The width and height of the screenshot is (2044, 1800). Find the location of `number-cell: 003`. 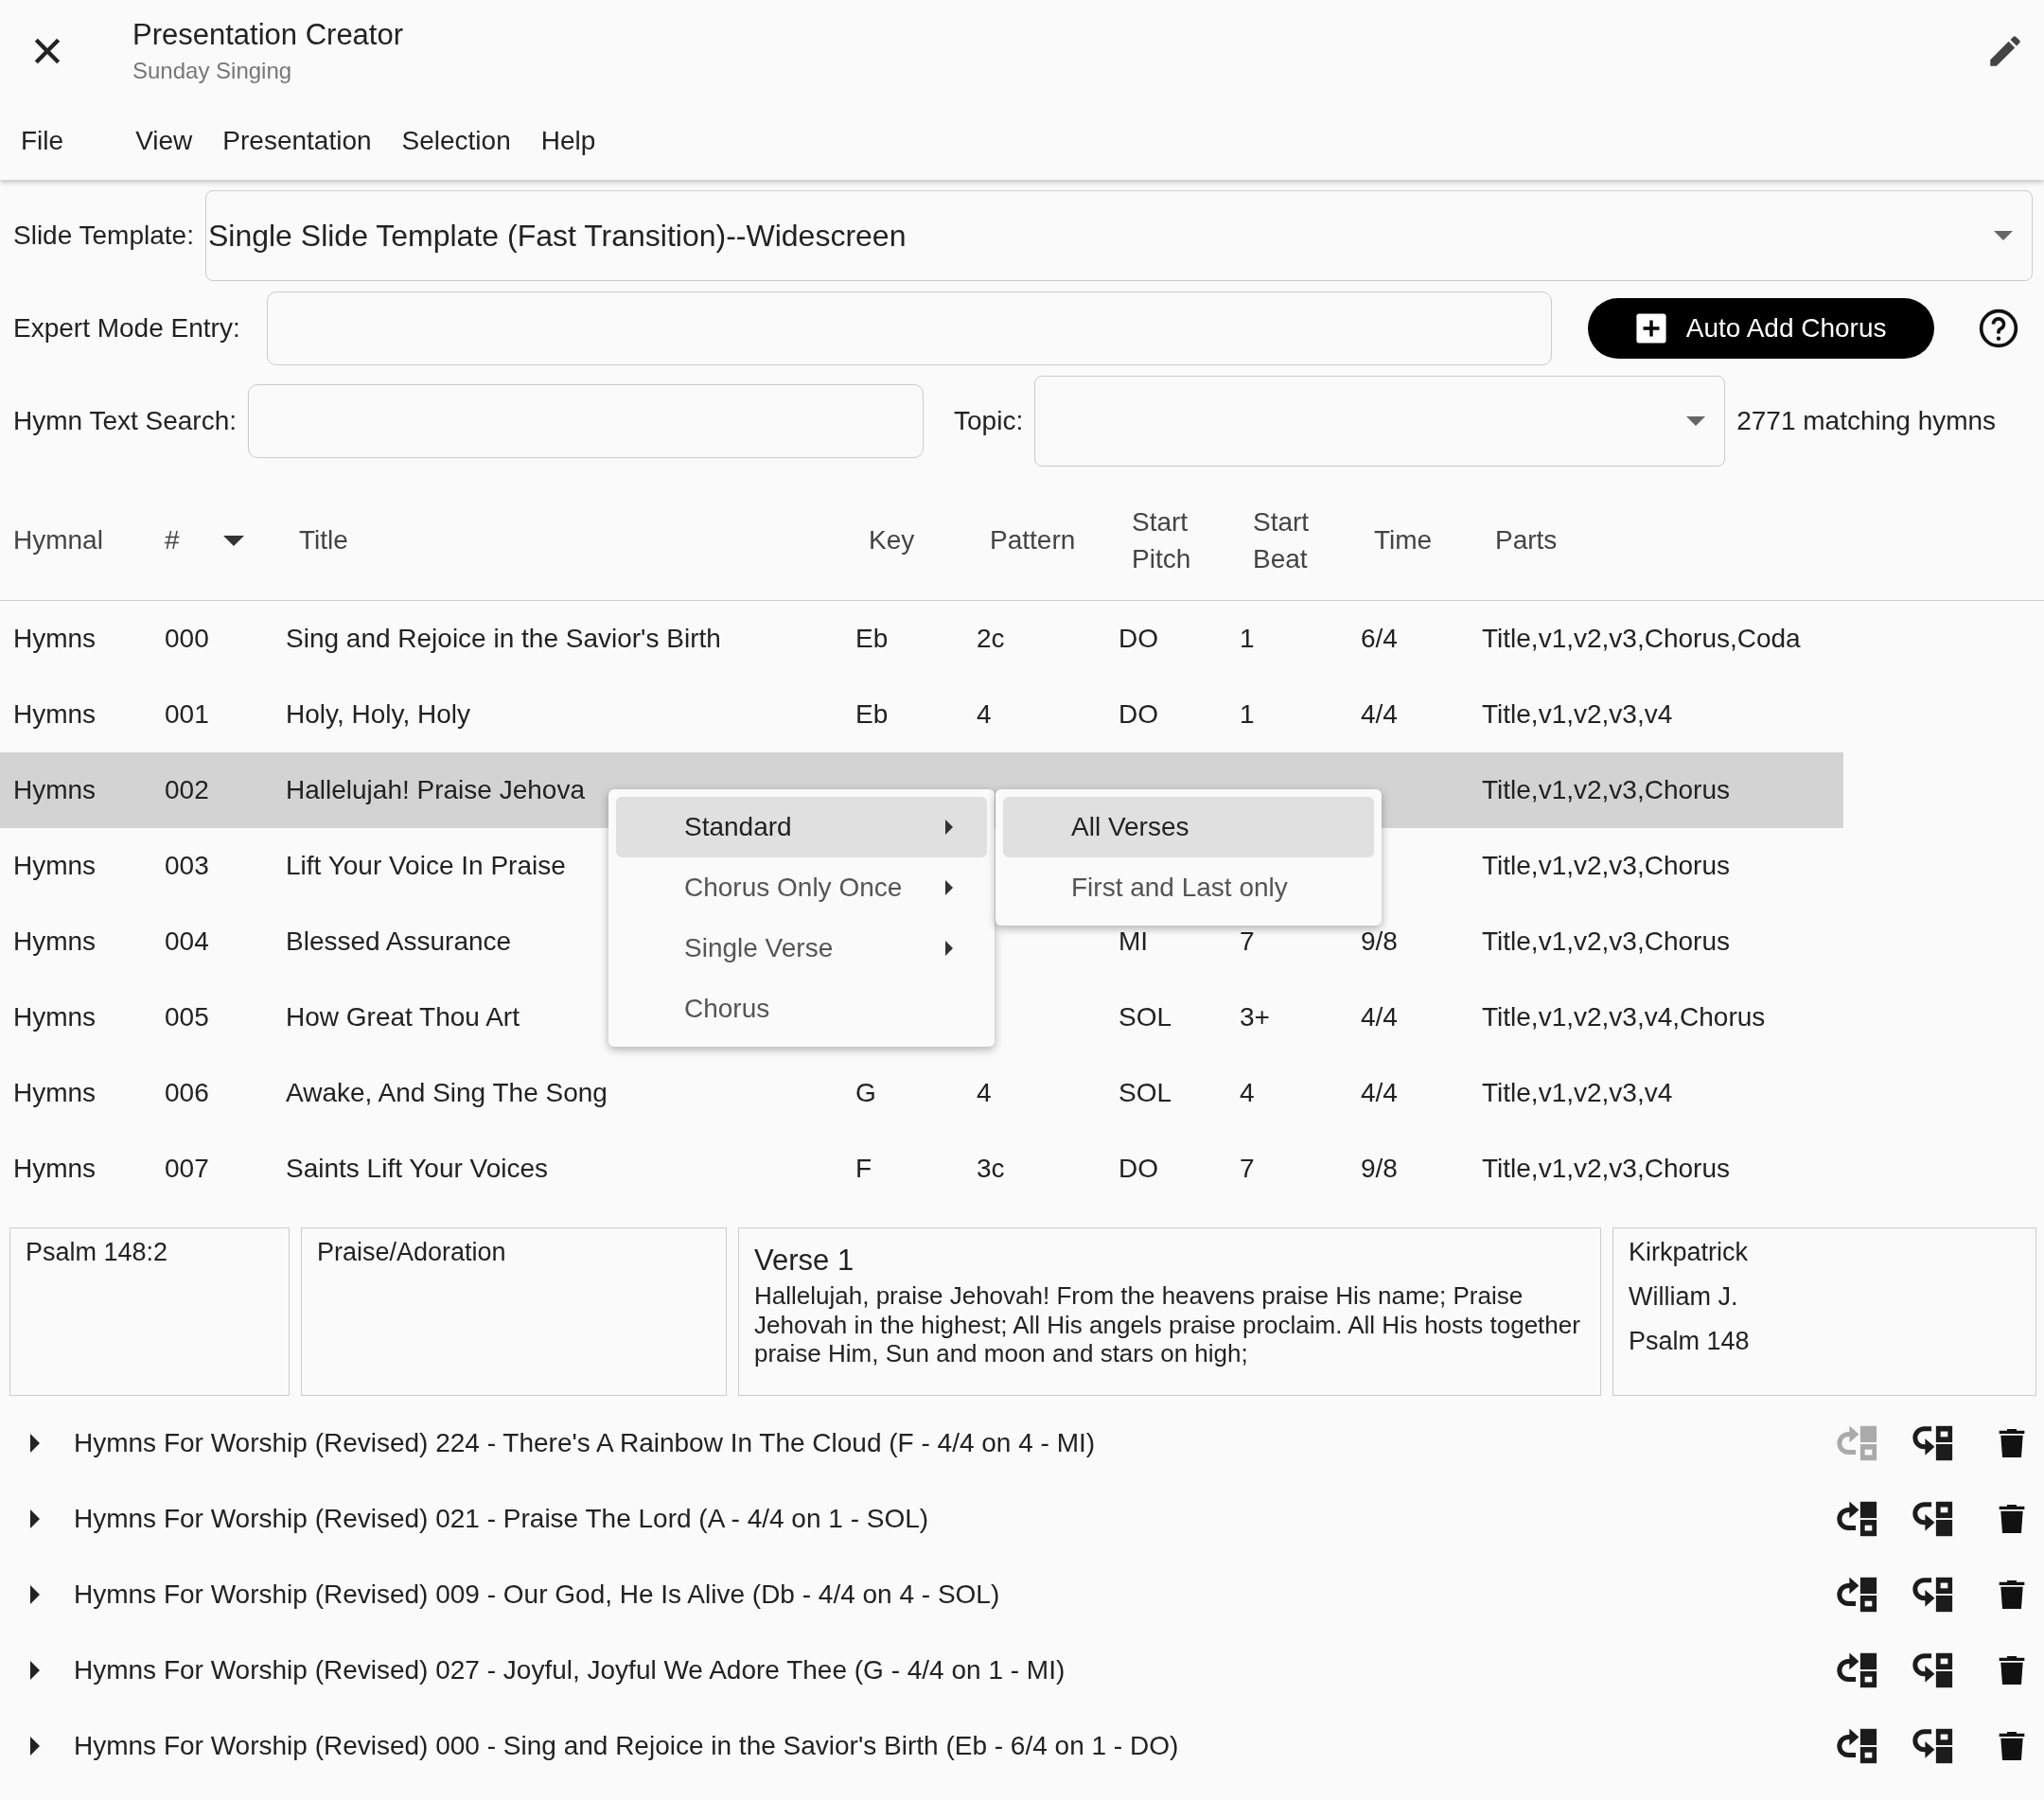

number-cell: 003 is located at coordinates (187, 865).